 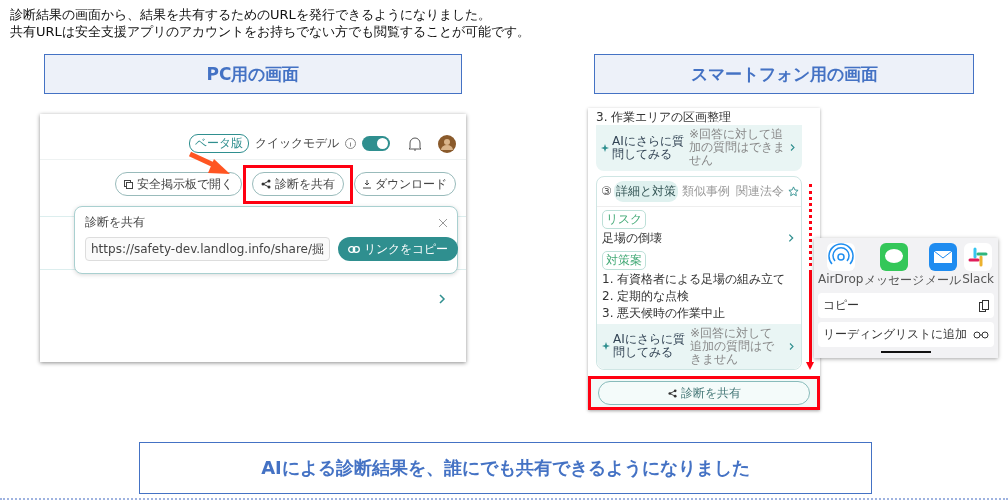 I want to click on sheet-action: リーディングリストに追加, so click(x=906, y=334).